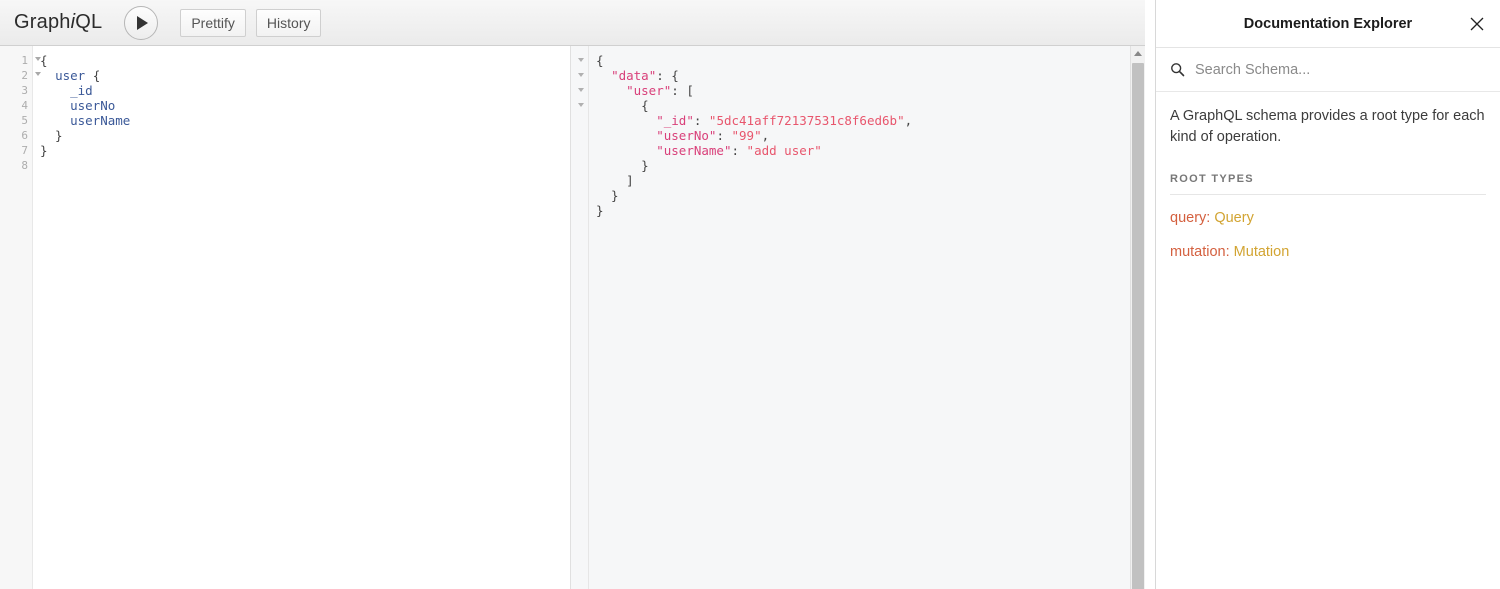 The image size is (1500, 589). What do you see at coordinates (305, 60) in the screenshot?
I see `q-code-line: {` at bounding box center [305, 60].